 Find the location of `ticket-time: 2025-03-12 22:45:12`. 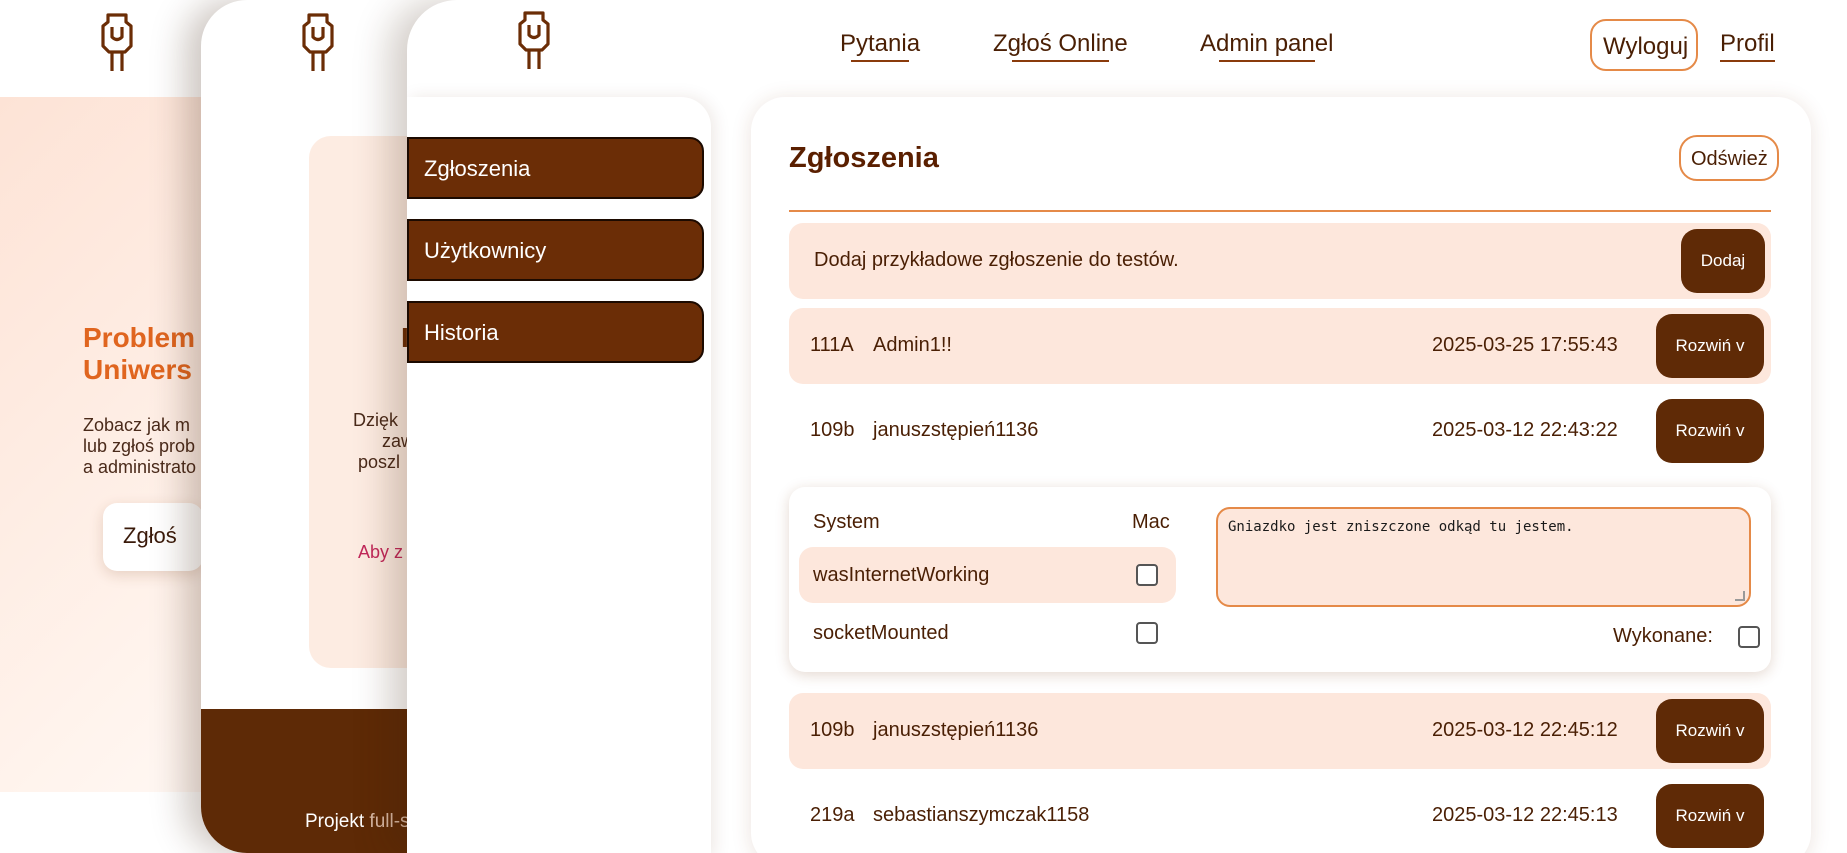

ticket-time: 2025-03-12 22:45:12 is located at coordinates (1525, 730).